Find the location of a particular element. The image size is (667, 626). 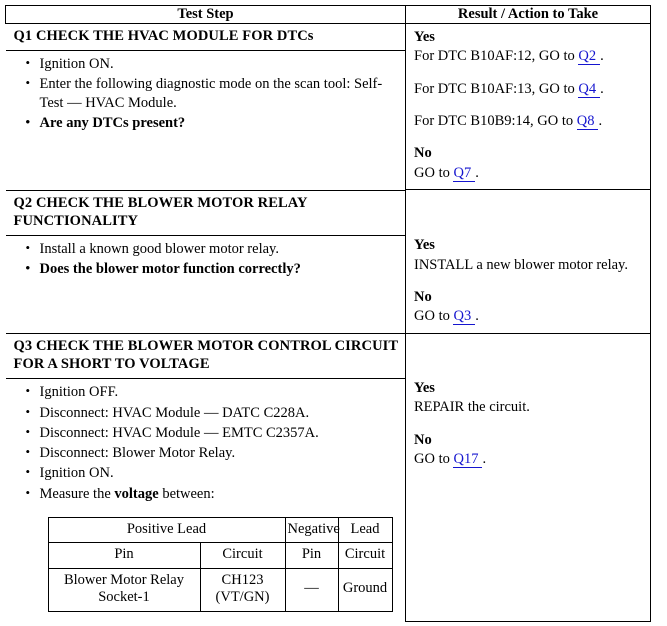

result-line: For DTC B10AF:12, GO to Q2. is located at coordinates (529, 56).